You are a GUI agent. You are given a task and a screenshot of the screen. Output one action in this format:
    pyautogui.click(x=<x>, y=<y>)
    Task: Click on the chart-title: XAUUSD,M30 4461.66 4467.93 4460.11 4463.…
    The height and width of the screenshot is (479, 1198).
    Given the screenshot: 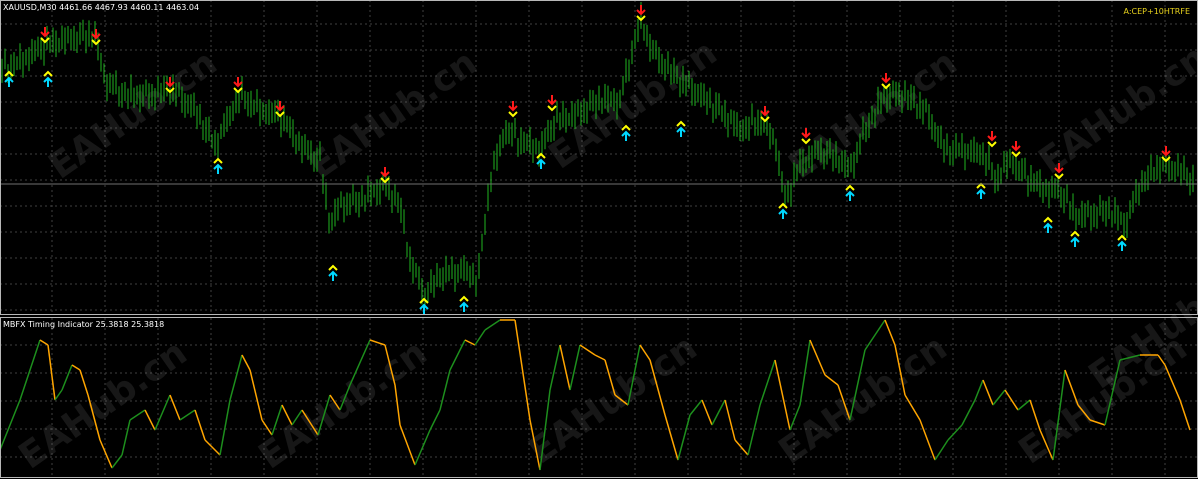 What is the action you would take?
    pyautogui.click(x=101, y=7)
    